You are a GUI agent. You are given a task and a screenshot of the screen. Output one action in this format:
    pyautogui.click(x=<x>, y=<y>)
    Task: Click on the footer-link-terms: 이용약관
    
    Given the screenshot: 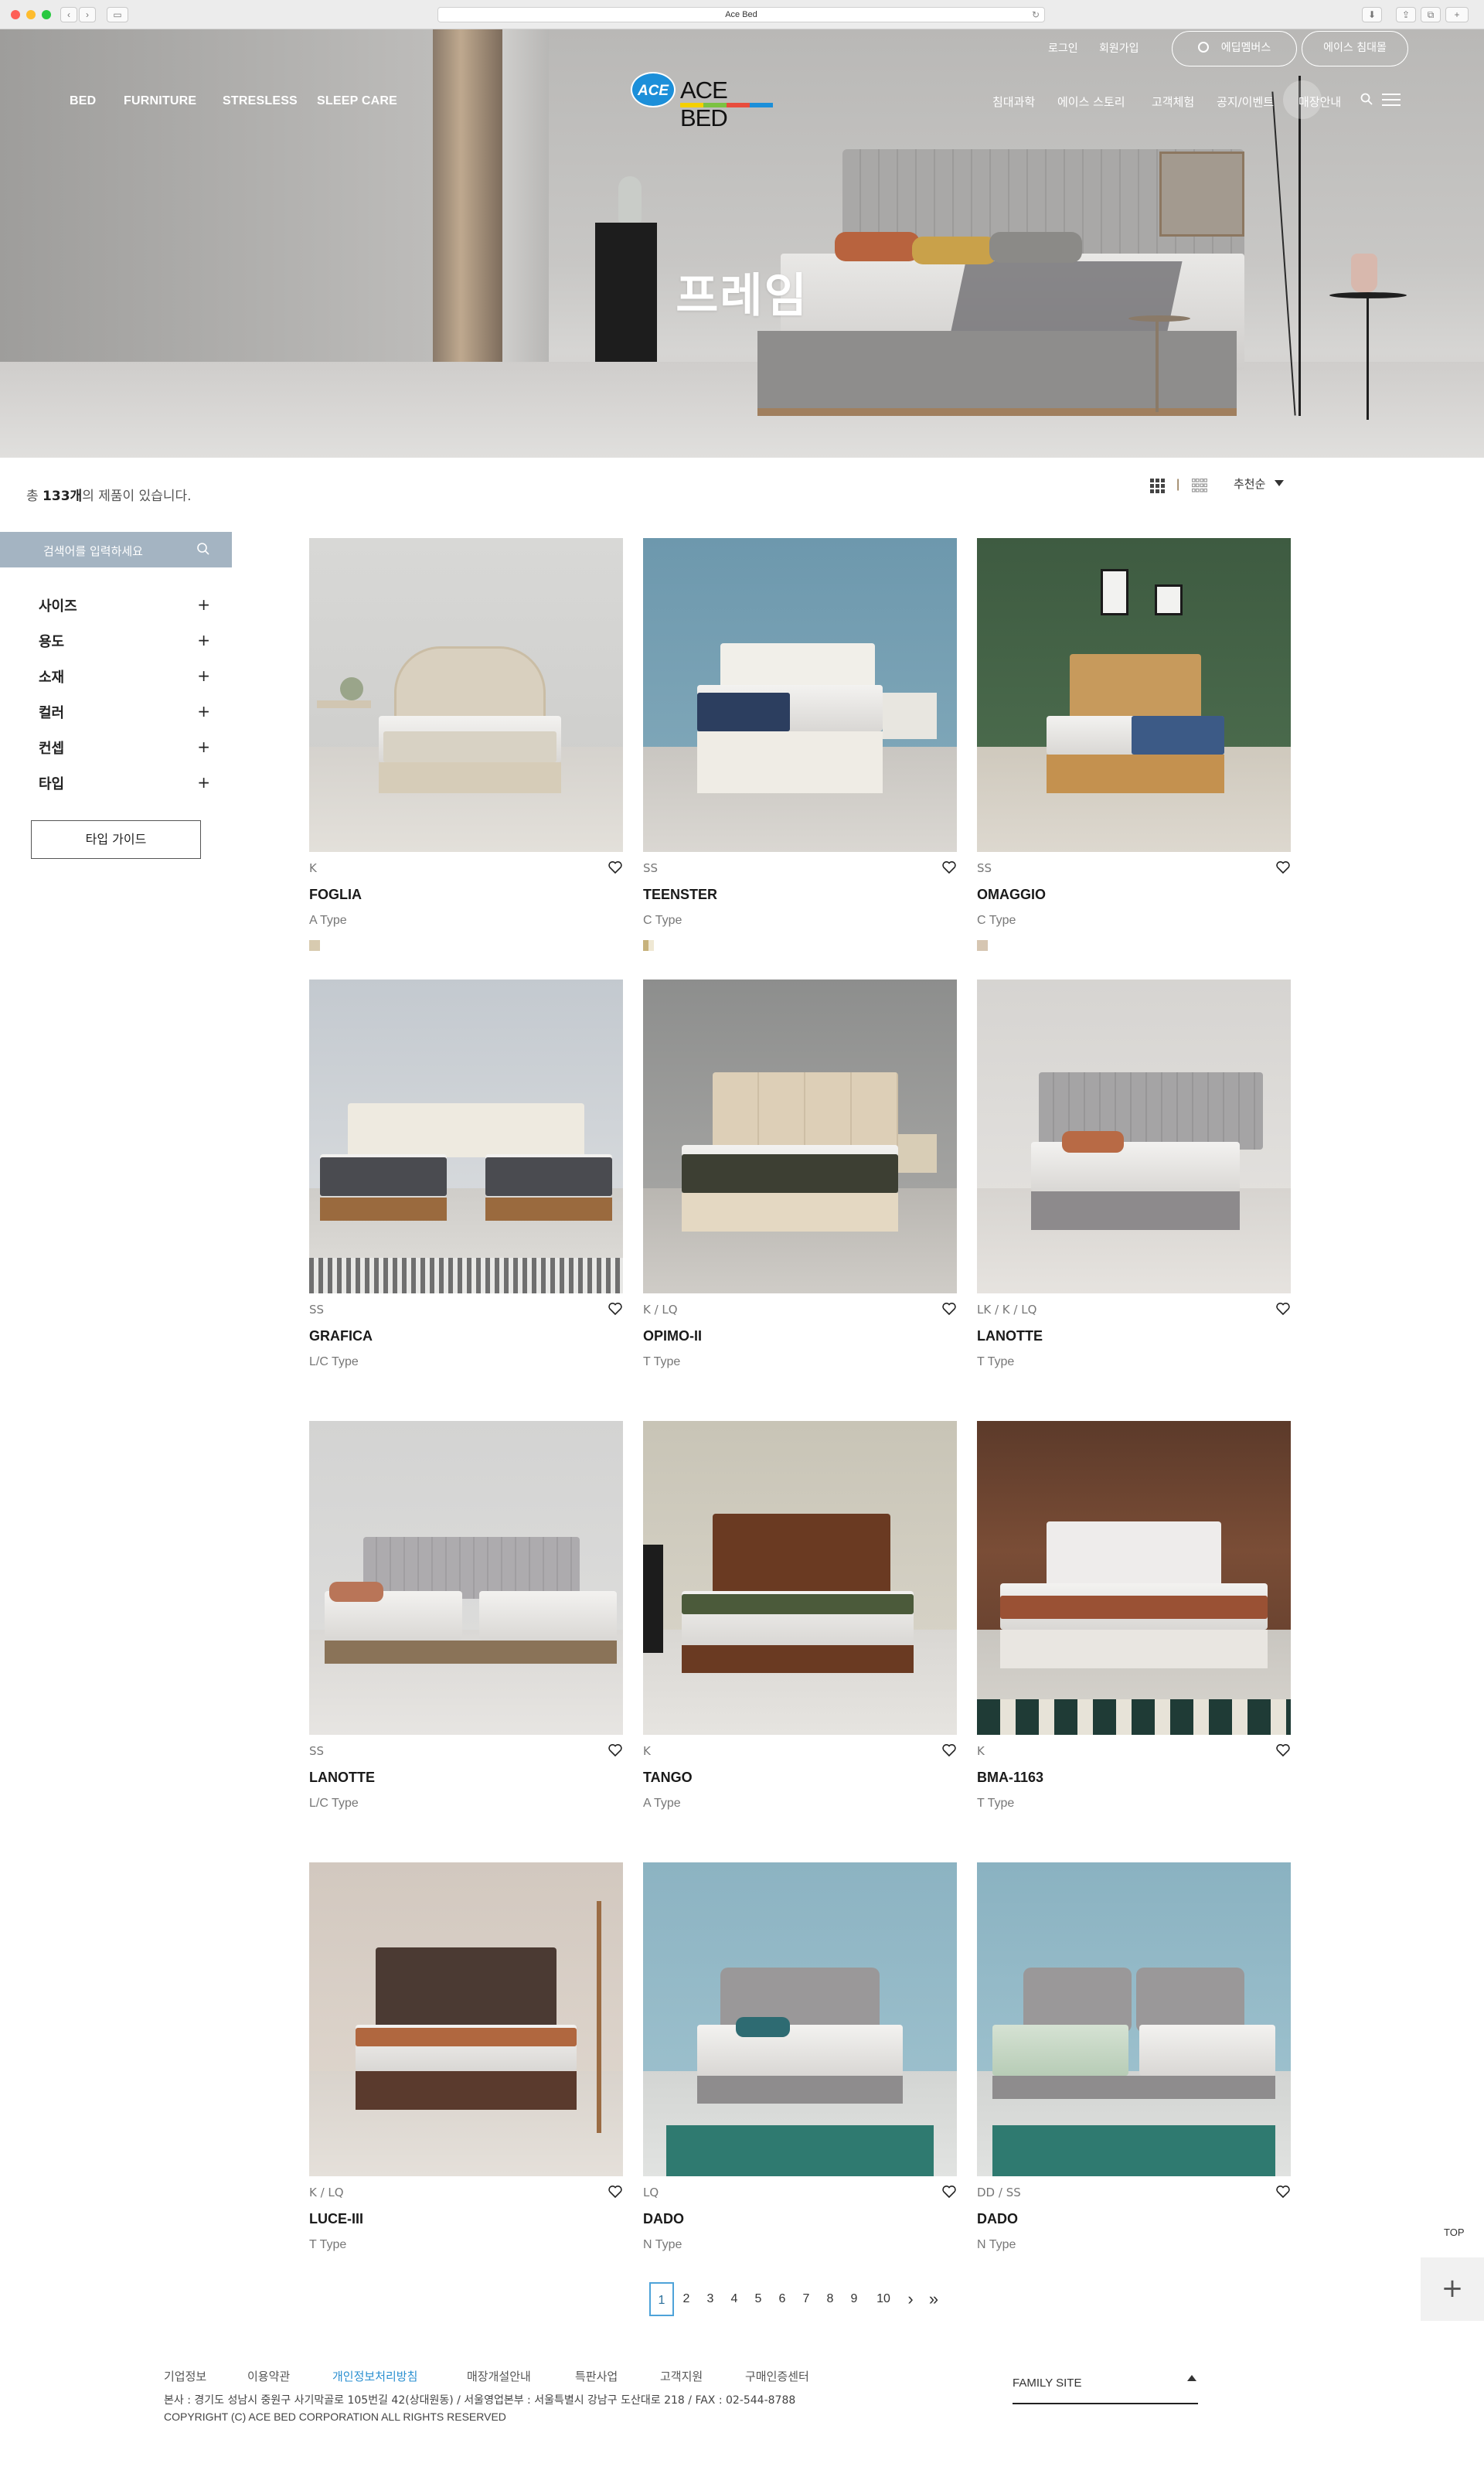 What is the action you would take?
    pyautogui.click(x=268, y=2376)
    